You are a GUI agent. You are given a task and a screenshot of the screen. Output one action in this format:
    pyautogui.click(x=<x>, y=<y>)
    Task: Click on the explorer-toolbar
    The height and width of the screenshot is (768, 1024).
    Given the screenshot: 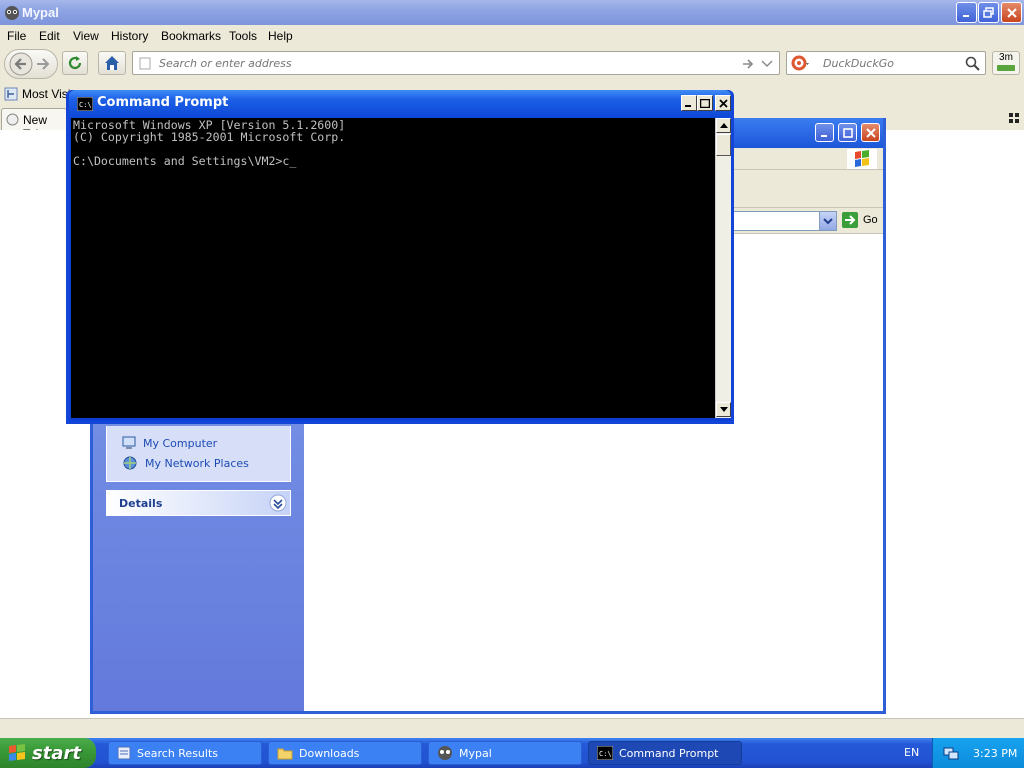 What is the action you would take?
    pyautogui.click(x=808, y=189)
    